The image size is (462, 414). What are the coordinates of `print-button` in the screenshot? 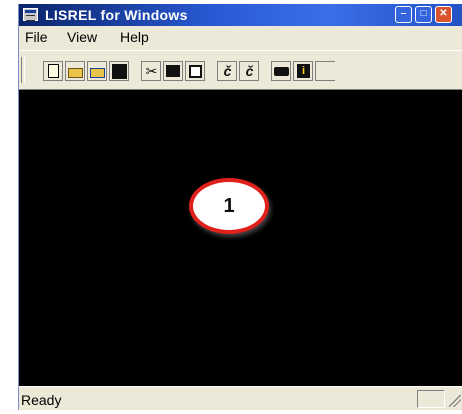 It's located at (281, 71).